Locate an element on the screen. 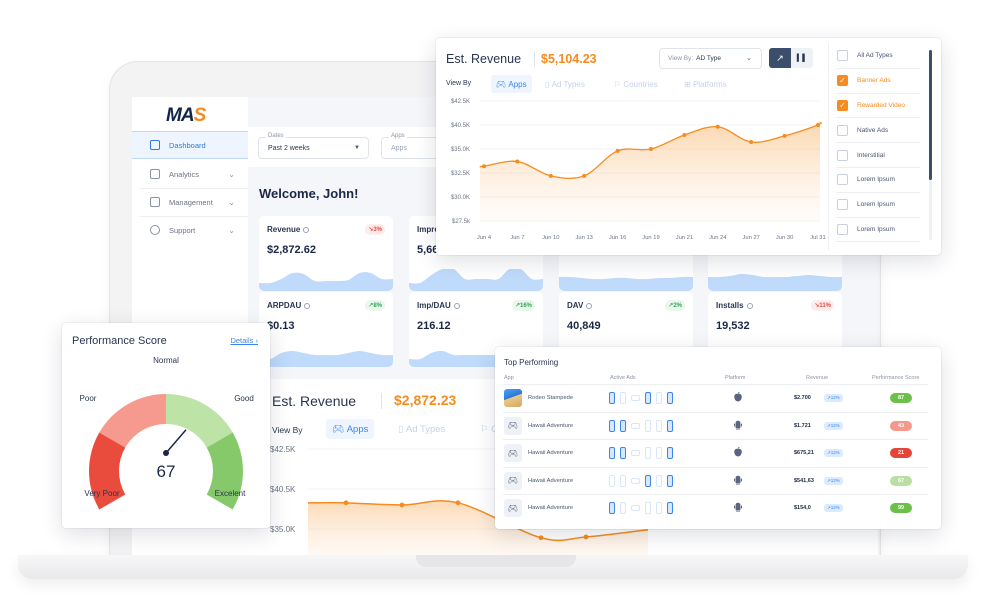  x-tick-label: Jun 4 is located at coordinates (484, 238).